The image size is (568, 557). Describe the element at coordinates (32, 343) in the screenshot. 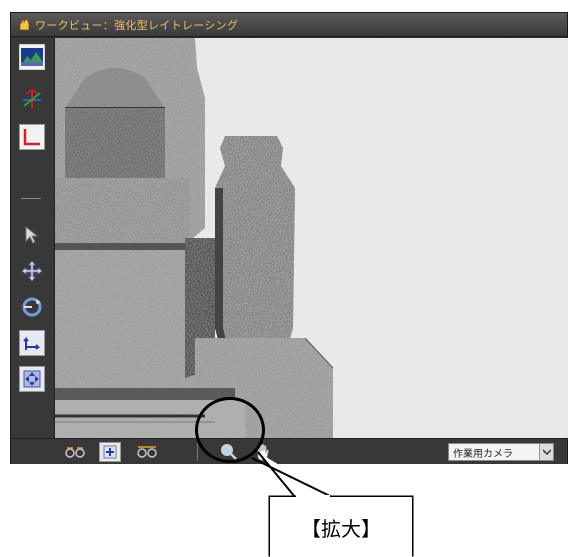

I see `pan-corner-icon` at that location.